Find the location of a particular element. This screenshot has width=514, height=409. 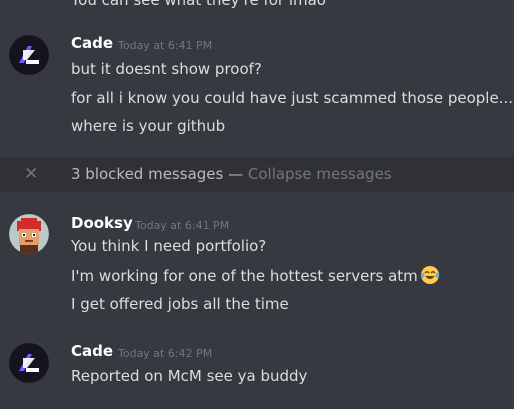

blocked-messages-bar: ✕ 3 blocked messages — Collapse messages is located at coordinates (257, 174).